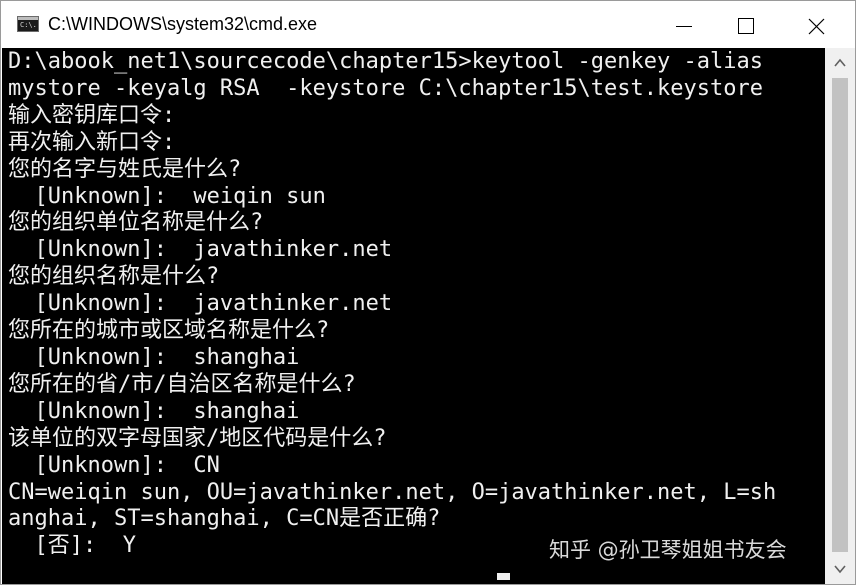 The image size is (856, 587). What do you see at coordinates (72, 546) in the screenshot?
I see `console-line: [否]: Y` at bounding box center [72, 546].